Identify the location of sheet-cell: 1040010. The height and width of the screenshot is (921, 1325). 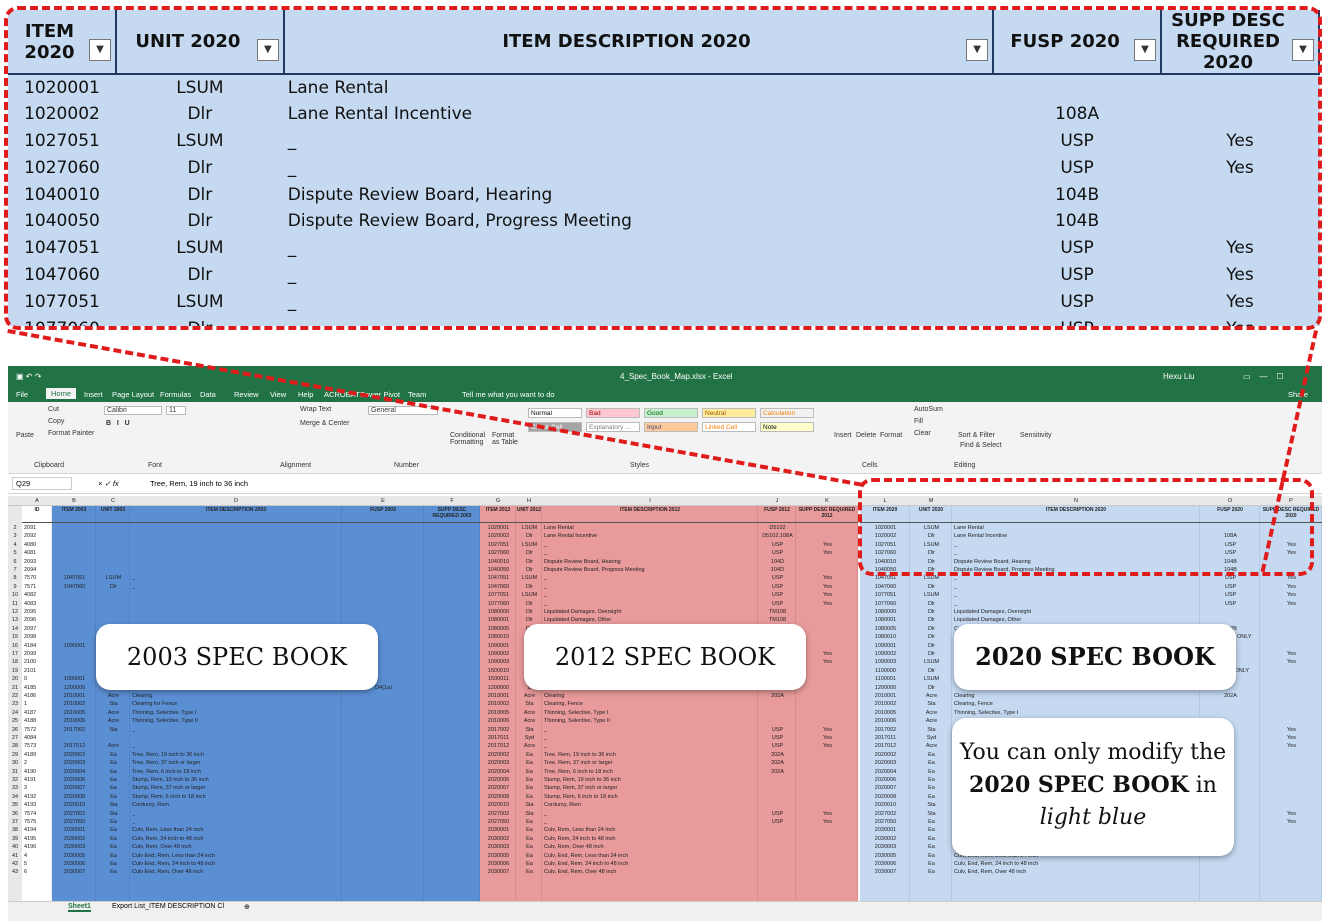
(498, 562).